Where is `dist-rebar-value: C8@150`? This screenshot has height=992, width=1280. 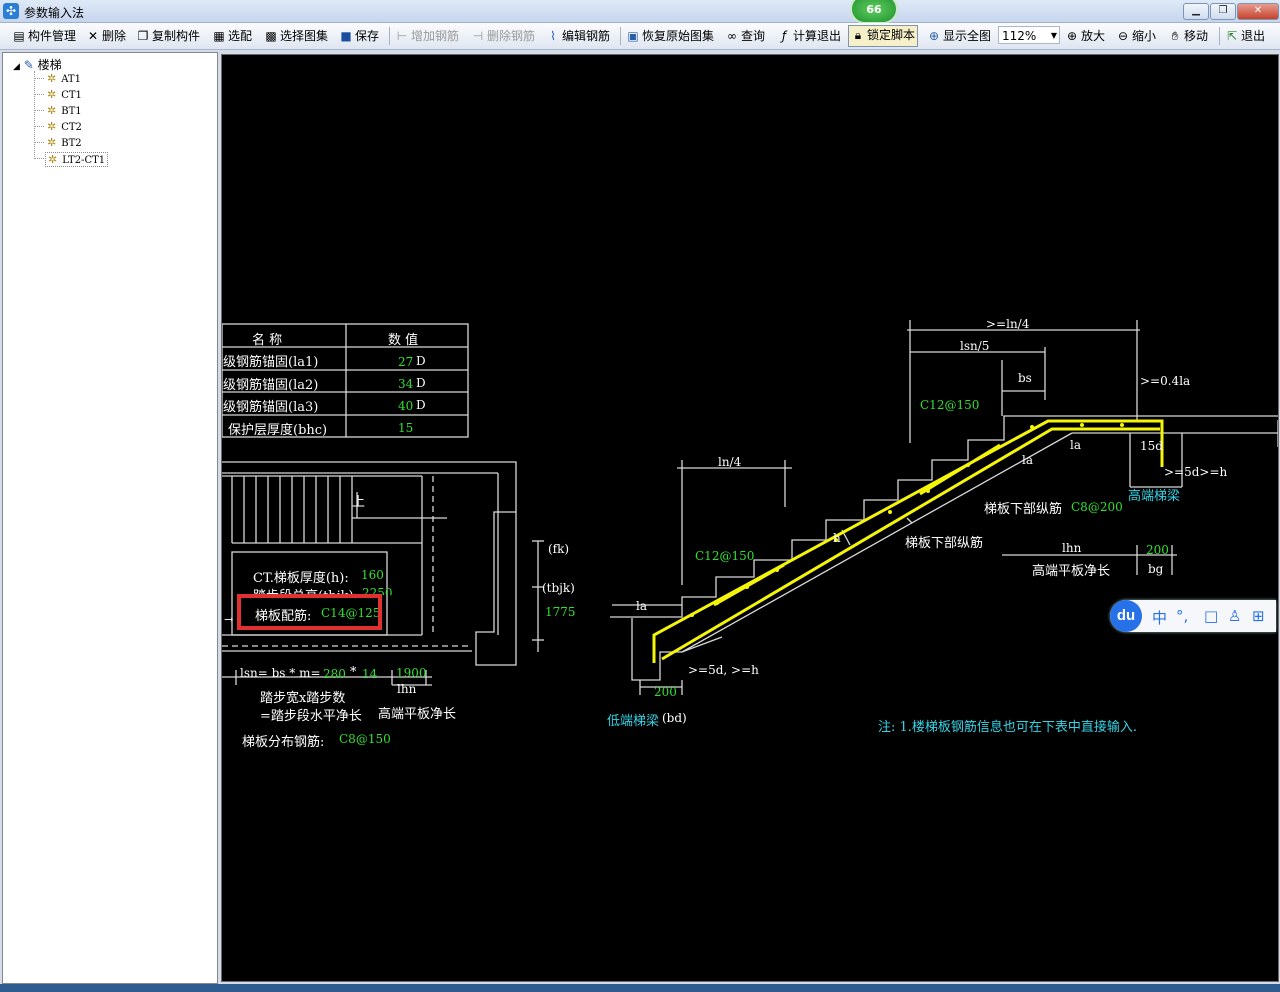
dist-rebar-value: C8@150 is located at coordinates (365, 739).